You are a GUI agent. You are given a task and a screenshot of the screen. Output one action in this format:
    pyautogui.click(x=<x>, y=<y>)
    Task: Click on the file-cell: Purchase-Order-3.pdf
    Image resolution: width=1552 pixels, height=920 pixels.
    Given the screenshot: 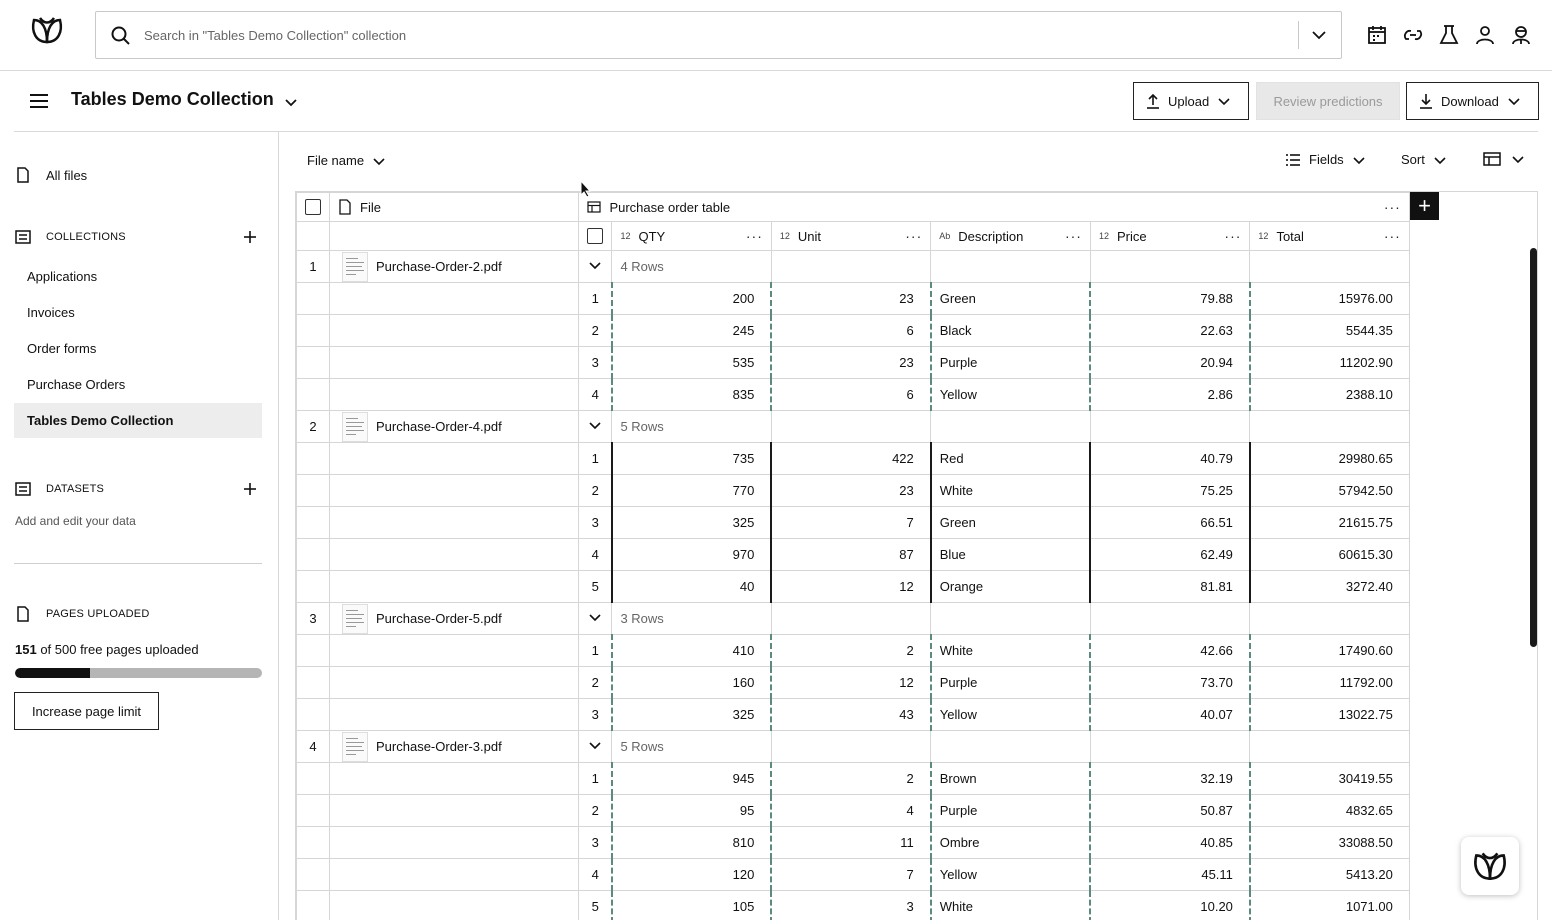 What is the action you would take?
    pyautogui.click(x=454, y=746)
    